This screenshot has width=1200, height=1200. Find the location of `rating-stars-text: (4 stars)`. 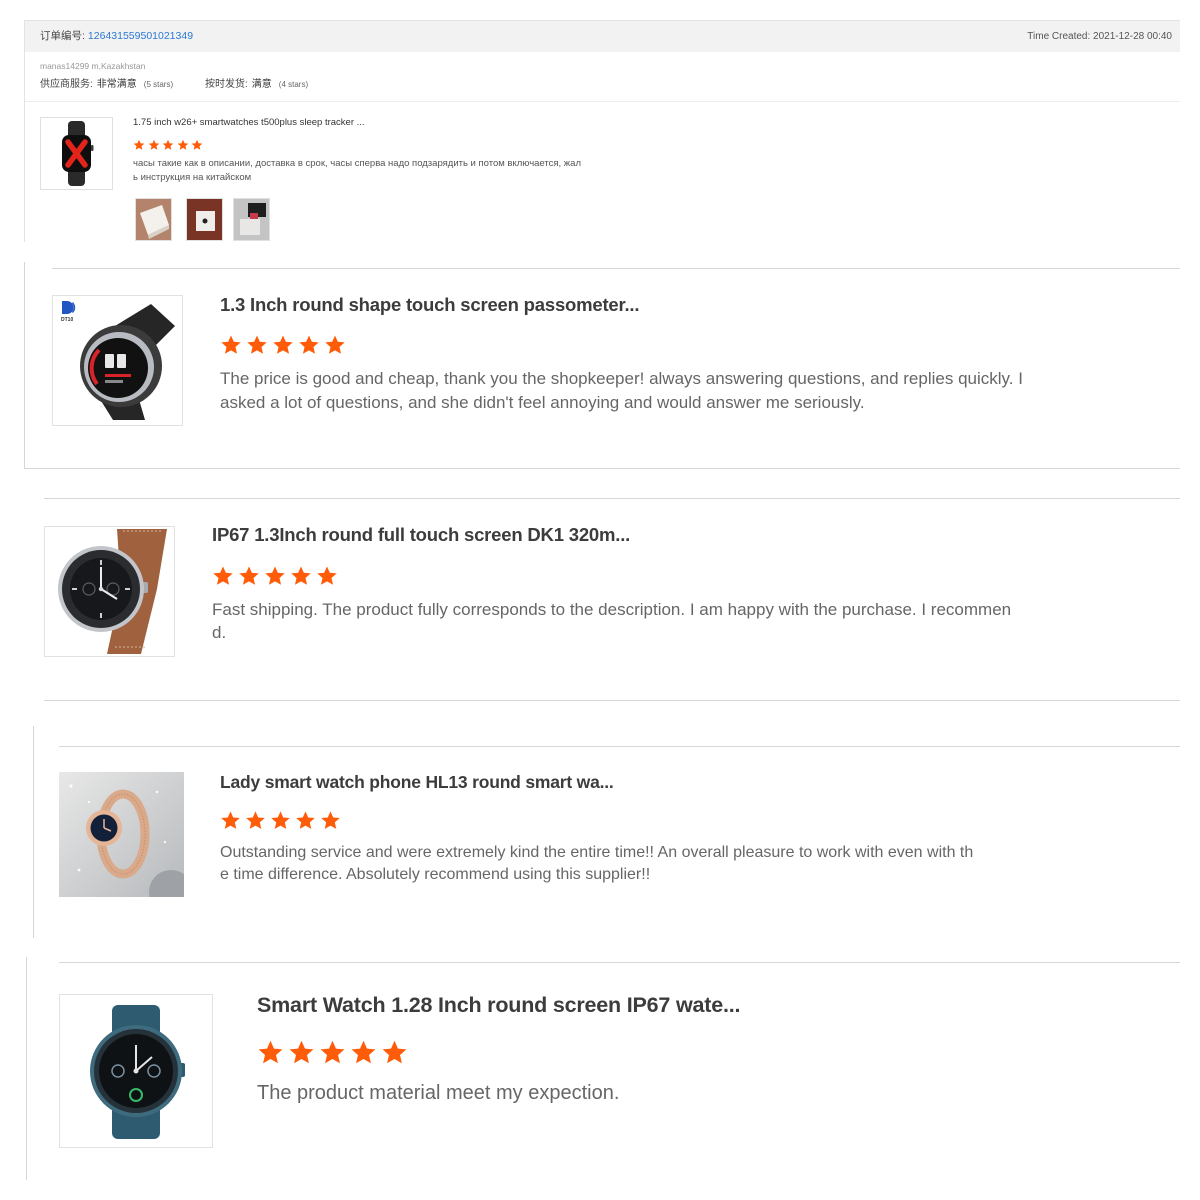

rating-stars-text: (4 stars) is located at coordinates (293, 84).